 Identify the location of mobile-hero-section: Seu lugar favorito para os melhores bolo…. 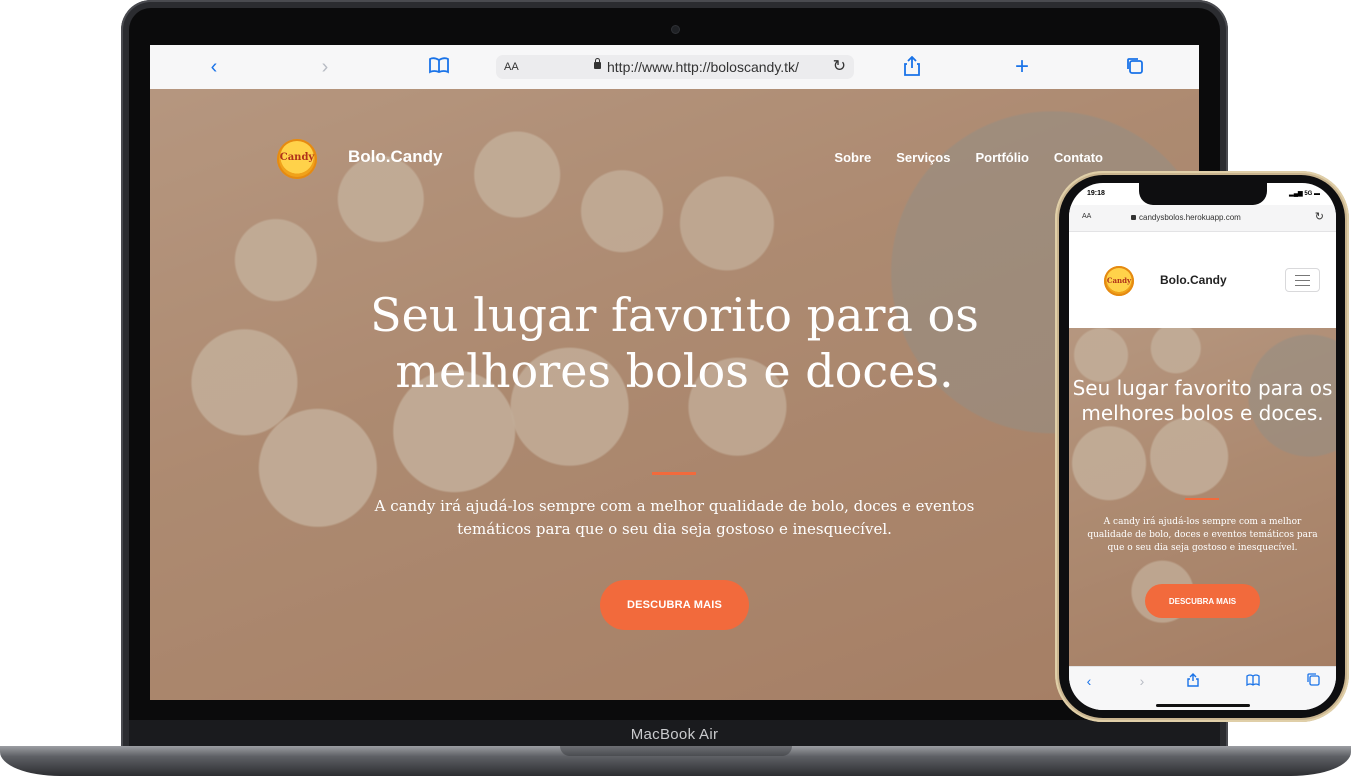
(1202, 497).